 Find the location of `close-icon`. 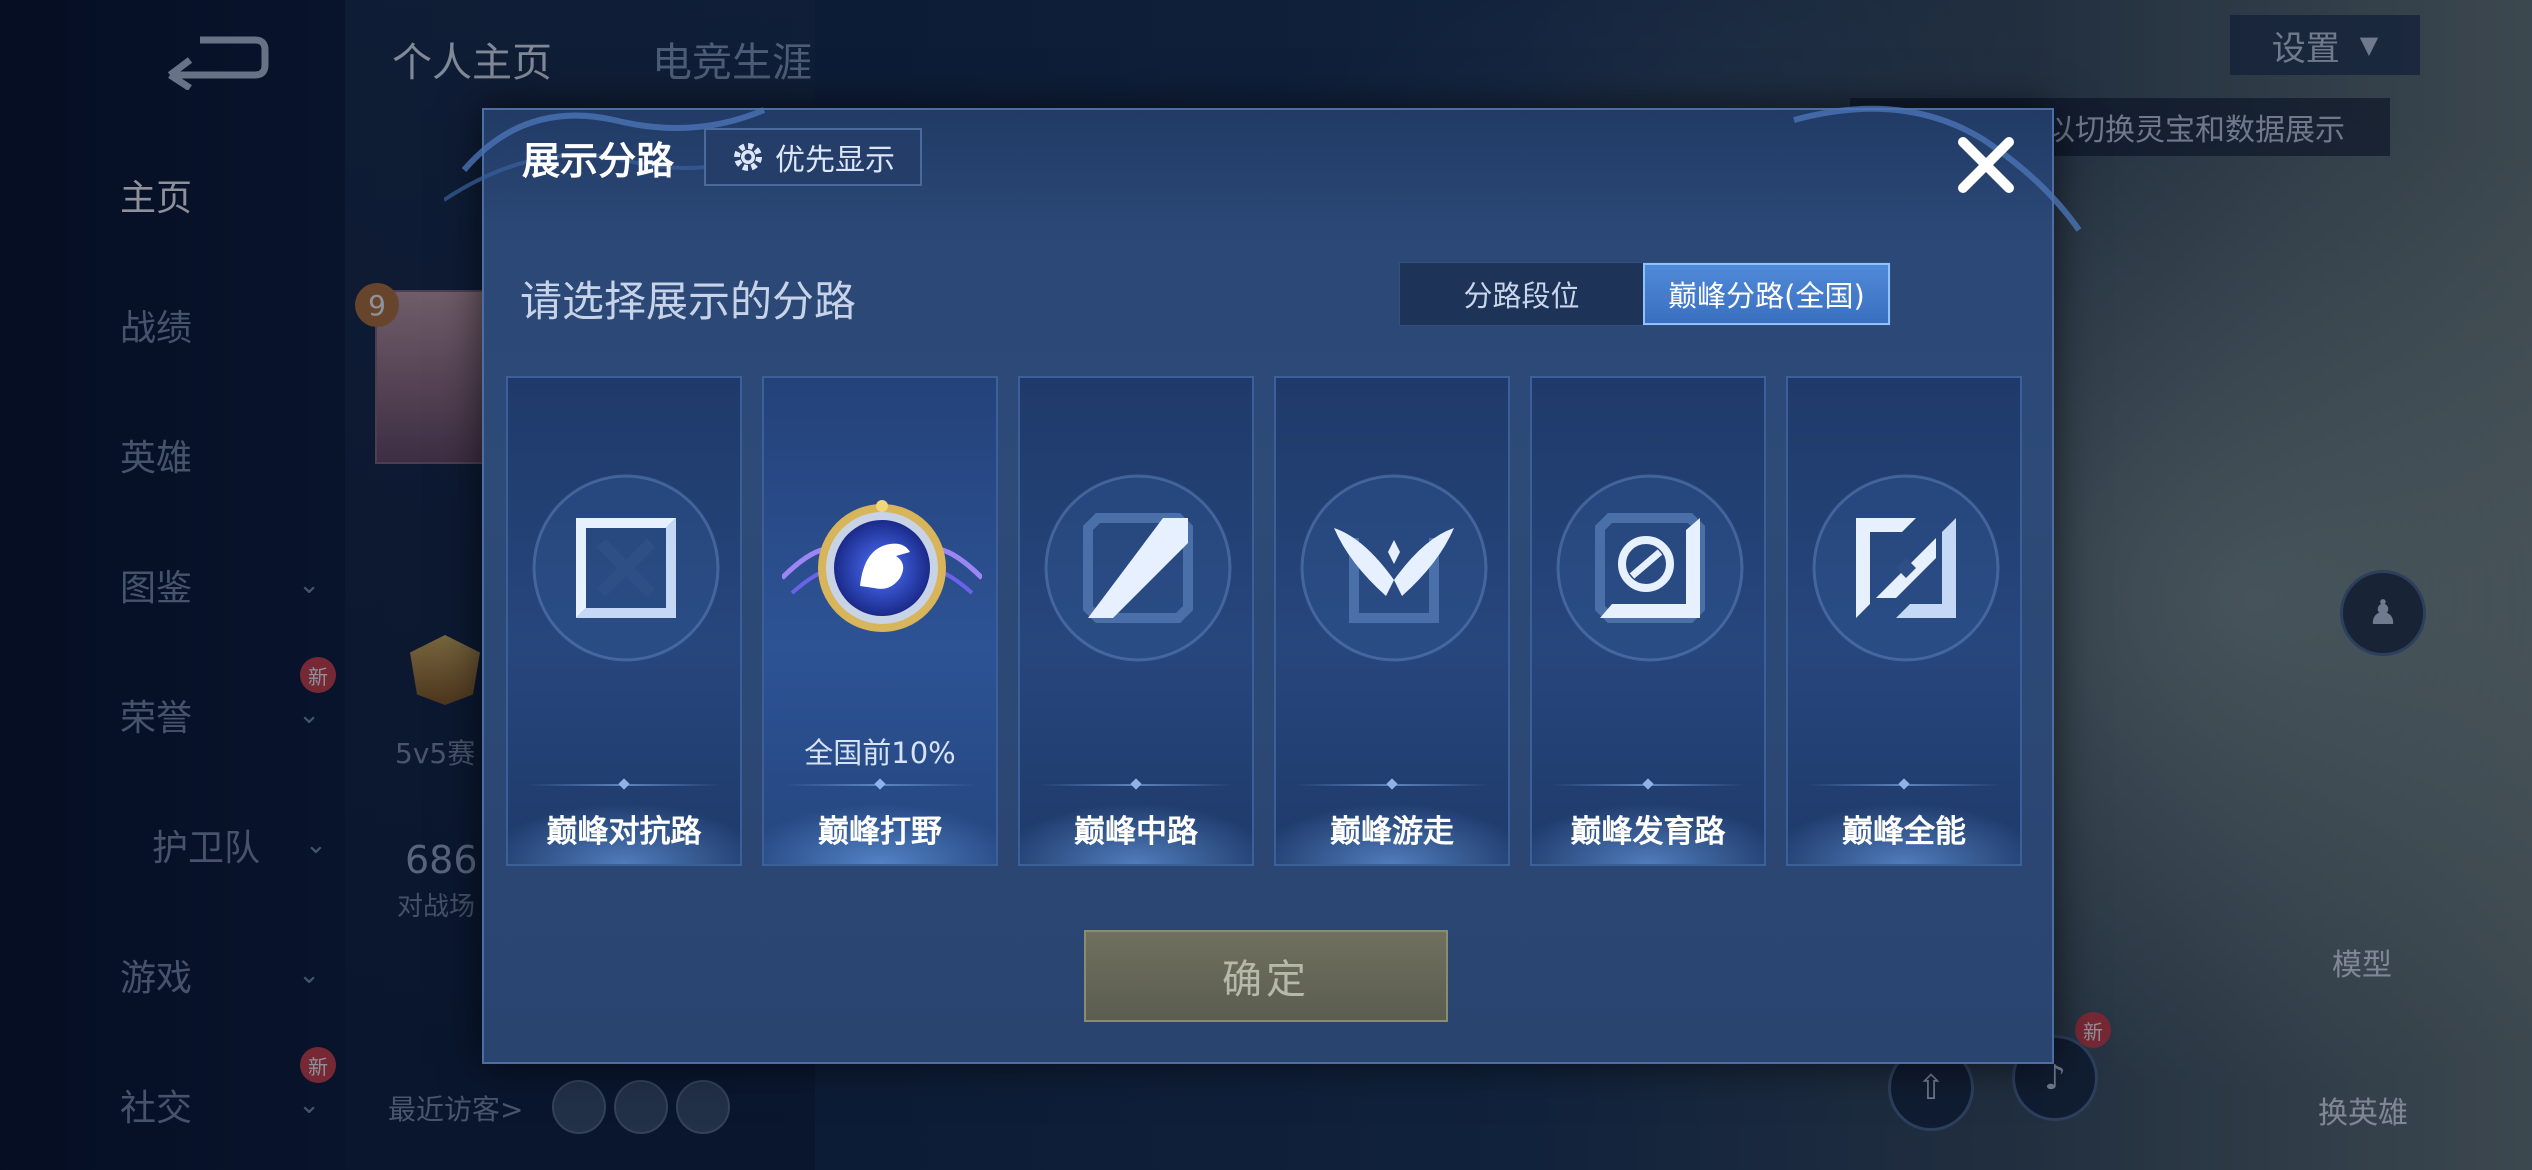

close-icon is located at coordinates (1986, 165).